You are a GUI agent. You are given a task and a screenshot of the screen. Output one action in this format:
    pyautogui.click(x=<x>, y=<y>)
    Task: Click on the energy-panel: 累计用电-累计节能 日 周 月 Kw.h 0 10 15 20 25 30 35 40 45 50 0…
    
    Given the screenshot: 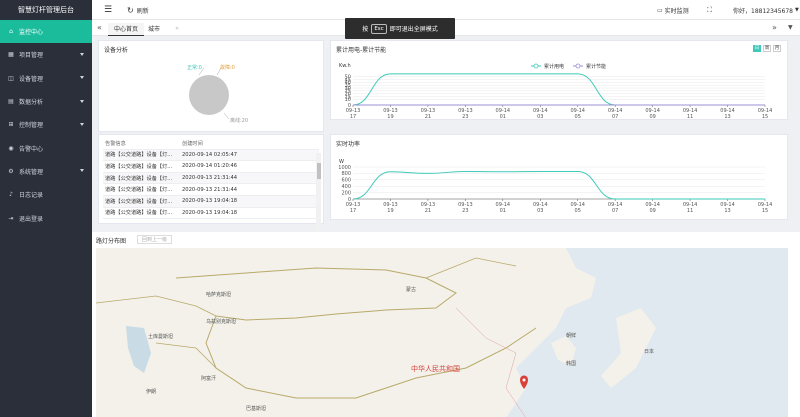 What is the action you would take?
    pyautogui.click(x=559, y=80)
    